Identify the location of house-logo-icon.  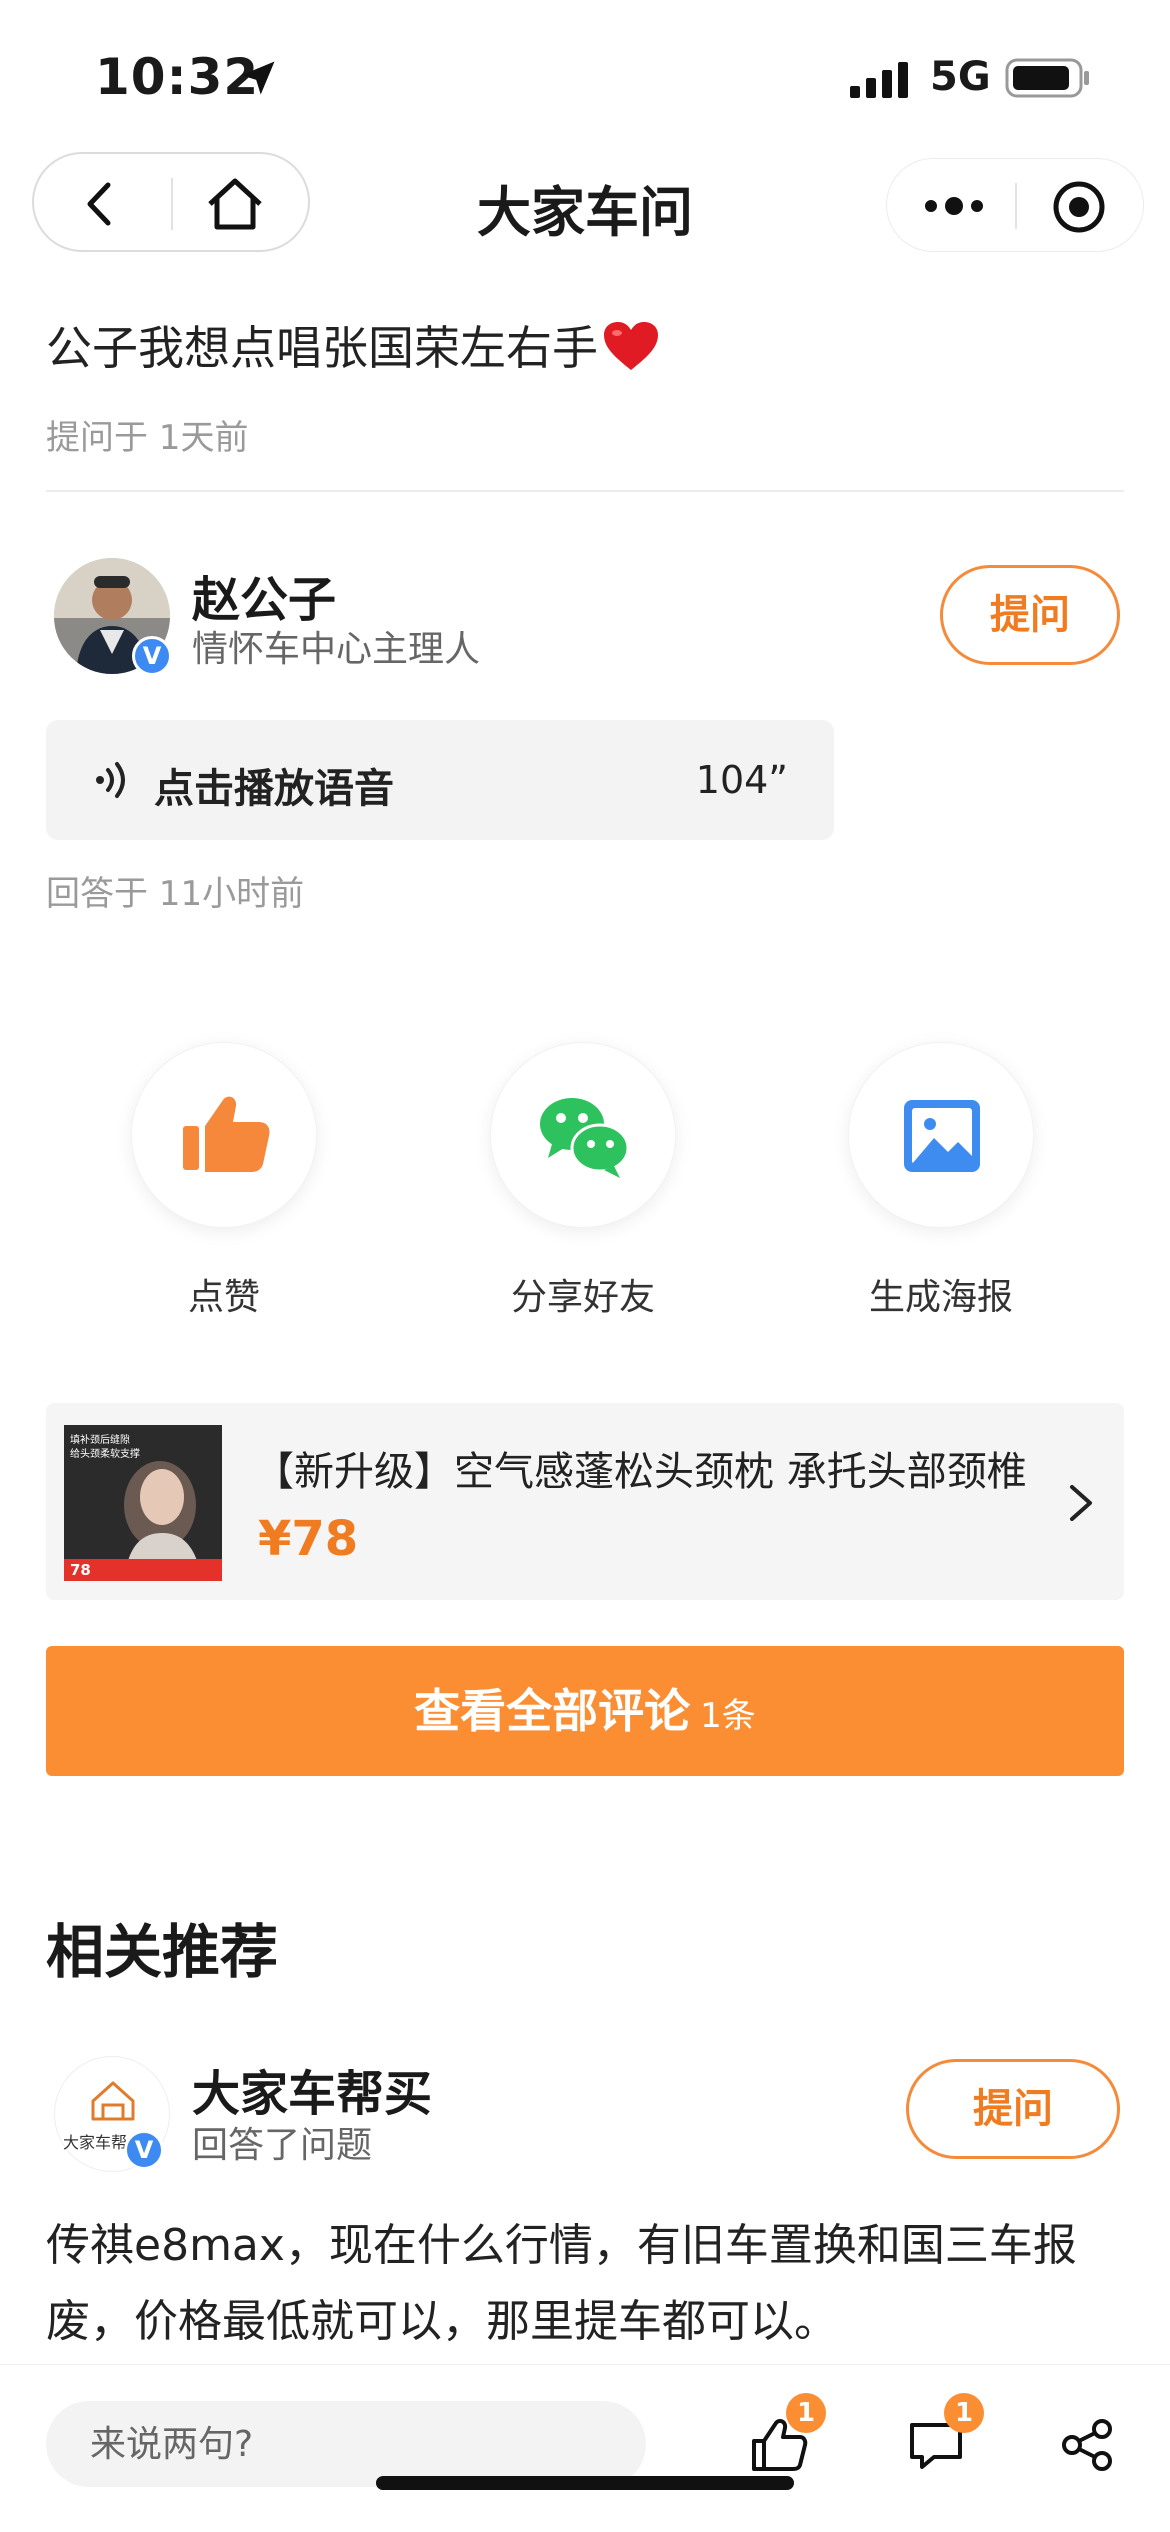
(113, 2101).